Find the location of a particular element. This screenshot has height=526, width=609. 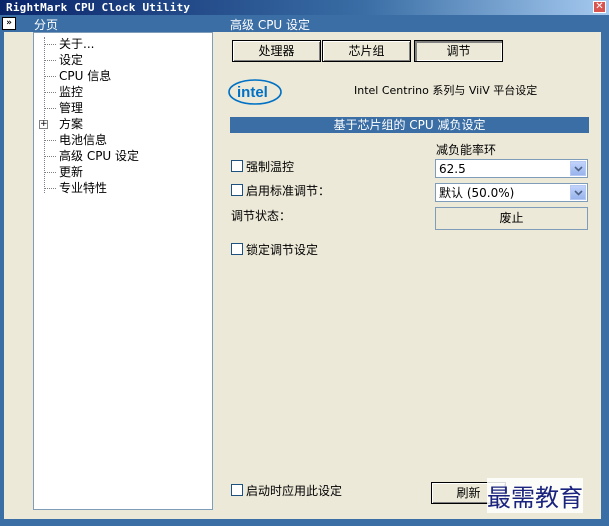

sidebar-header: » 分页 is located at coordinates (114, 23).